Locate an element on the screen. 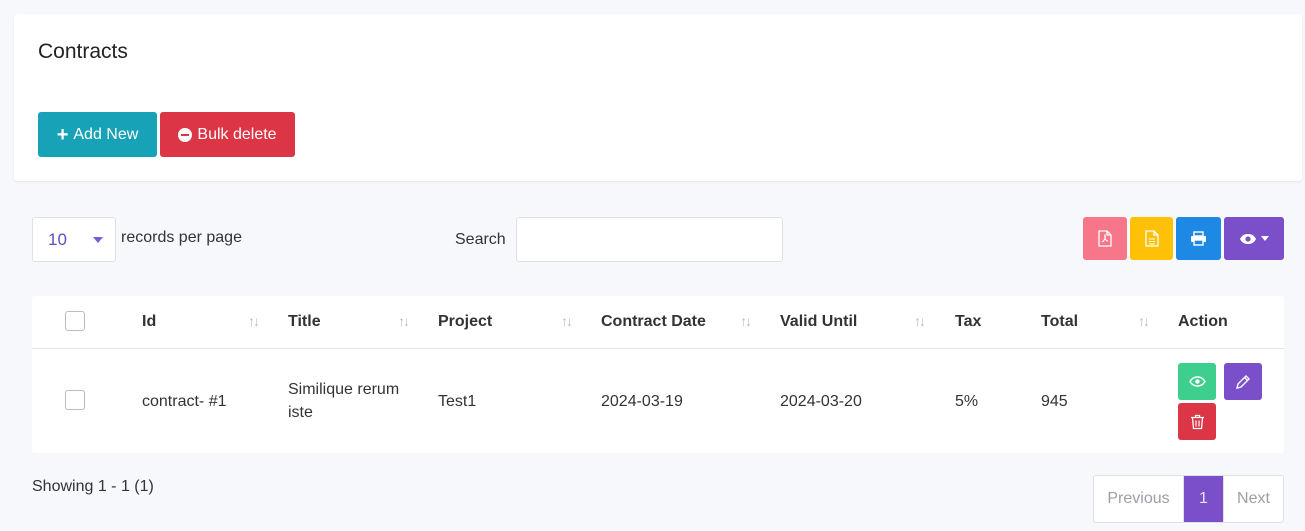 This screenshot has height=531, width=1305. export-pdf-button is located at coordinates (1105, 238).